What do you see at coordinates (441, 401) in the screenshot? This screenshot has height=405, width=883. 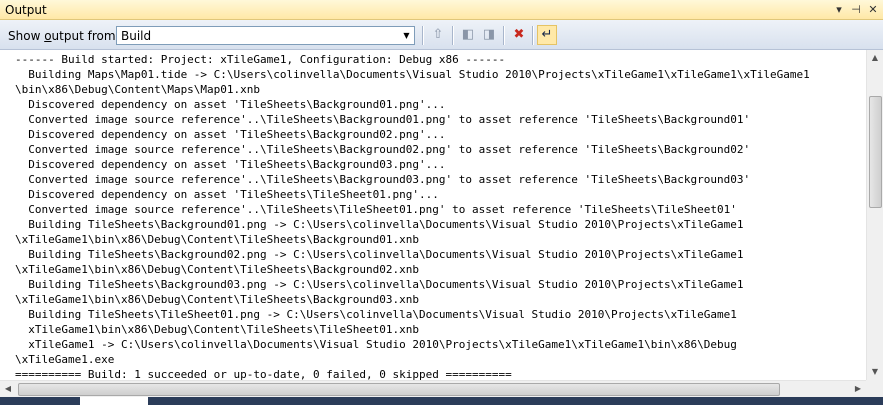 I see `bottom-edge` at bounding box center [441, 401].